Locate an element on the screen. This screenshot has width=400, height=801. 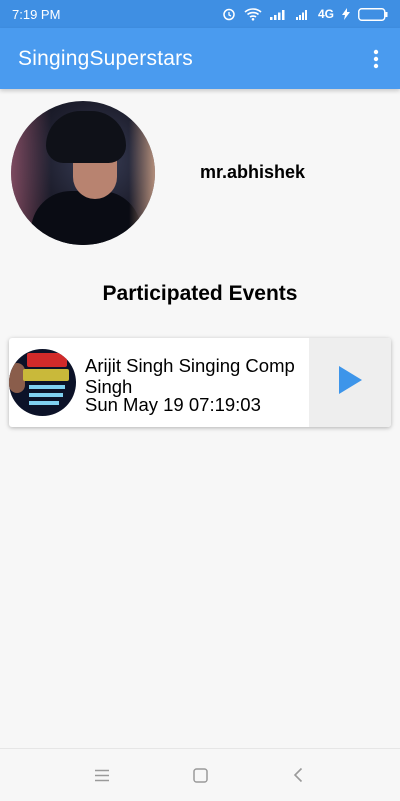
app-title: SingingSuperstars is located at coordinates (105, 58).